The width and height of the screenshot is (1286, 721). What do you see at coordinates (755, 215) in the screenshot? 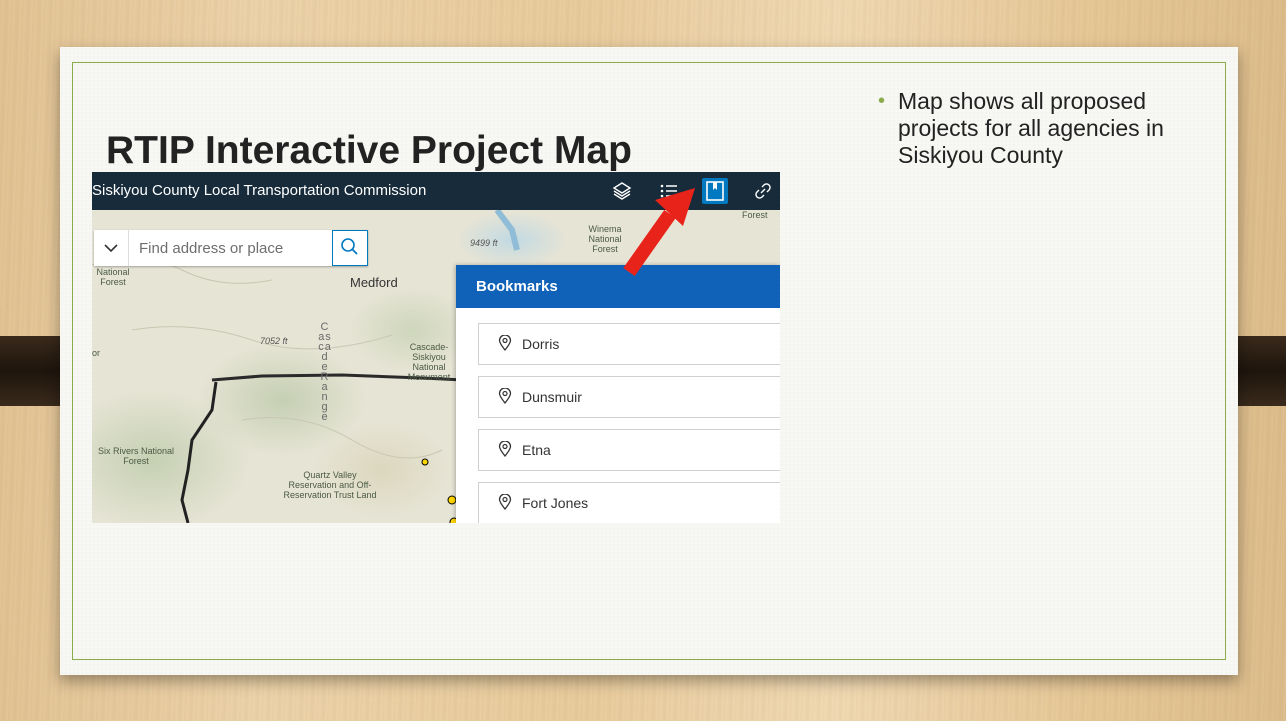
I see `map-label: Forest` at bounding box center [755, 215].